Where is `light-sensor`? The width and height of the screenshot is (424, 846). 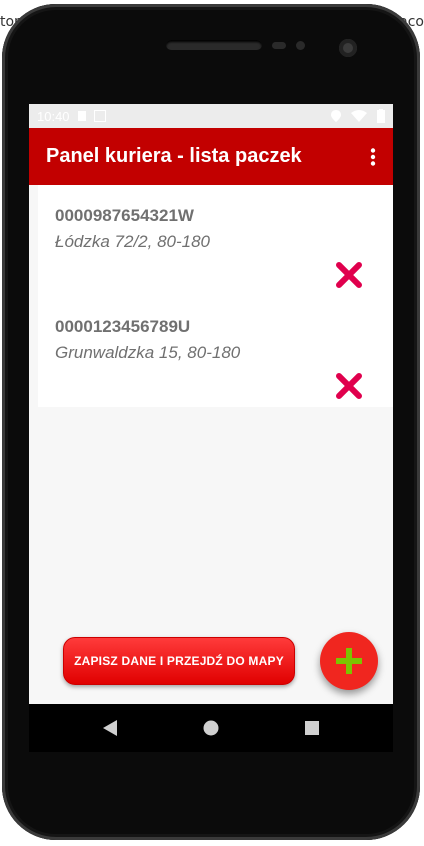
light-sensor is located at coordinates (300, 45).